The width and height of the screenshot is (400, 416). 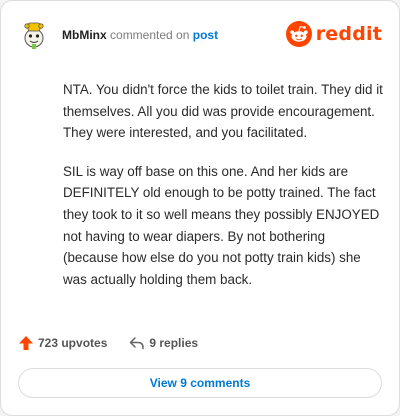 What do you see at coordinates (298, 34) in the screenshot?
I see `reddit-alien-icon` at bounding box center [298, 34].